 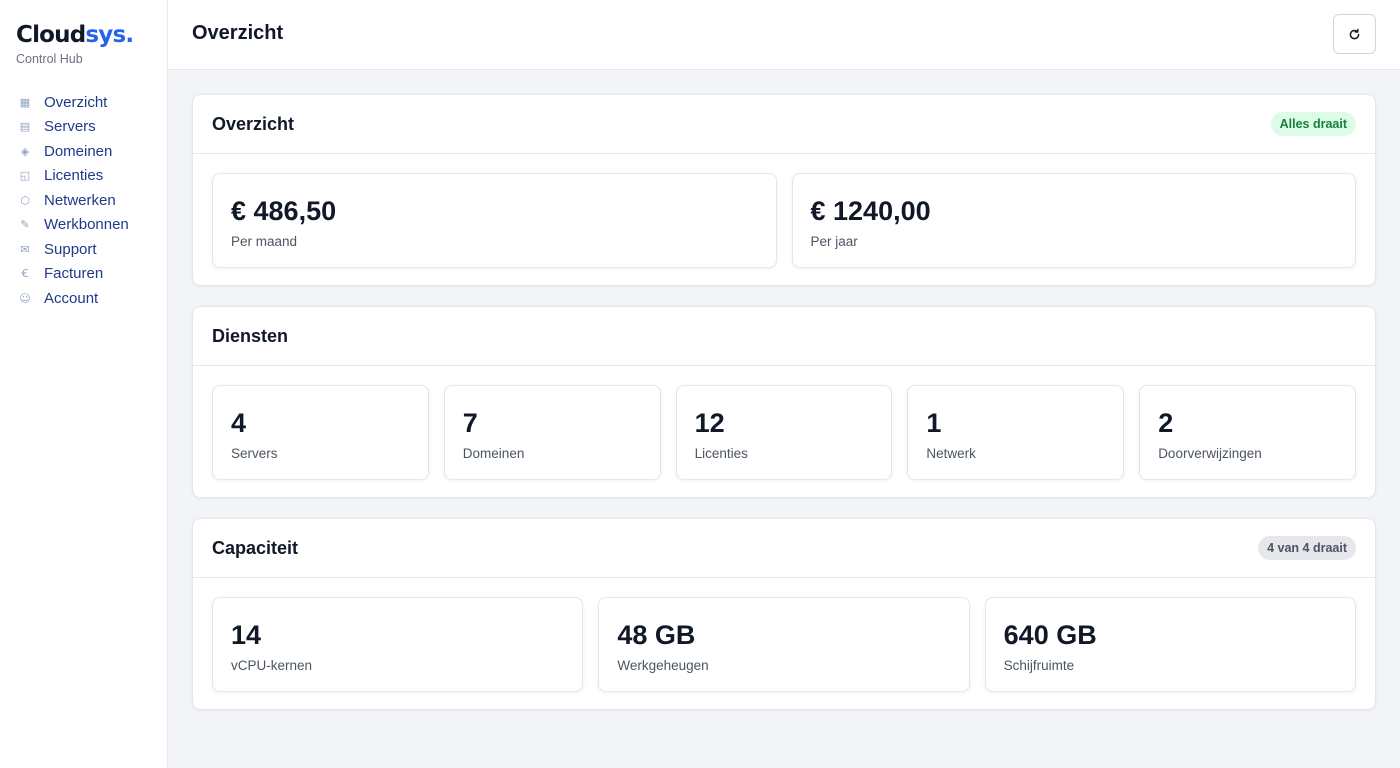 What do you see at coordinates (246, 635) in the screenshot?
I see `stat-value: 14` at bounding box center [246, 635].